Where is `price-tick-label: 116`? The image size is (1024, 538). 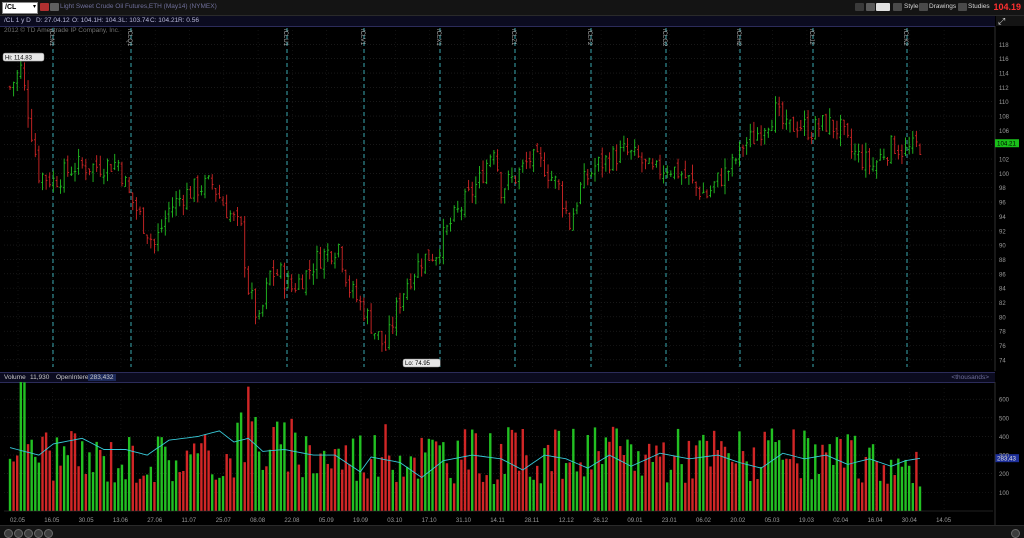
price-tick-label: 116 is located at coordinates (1004, 60).